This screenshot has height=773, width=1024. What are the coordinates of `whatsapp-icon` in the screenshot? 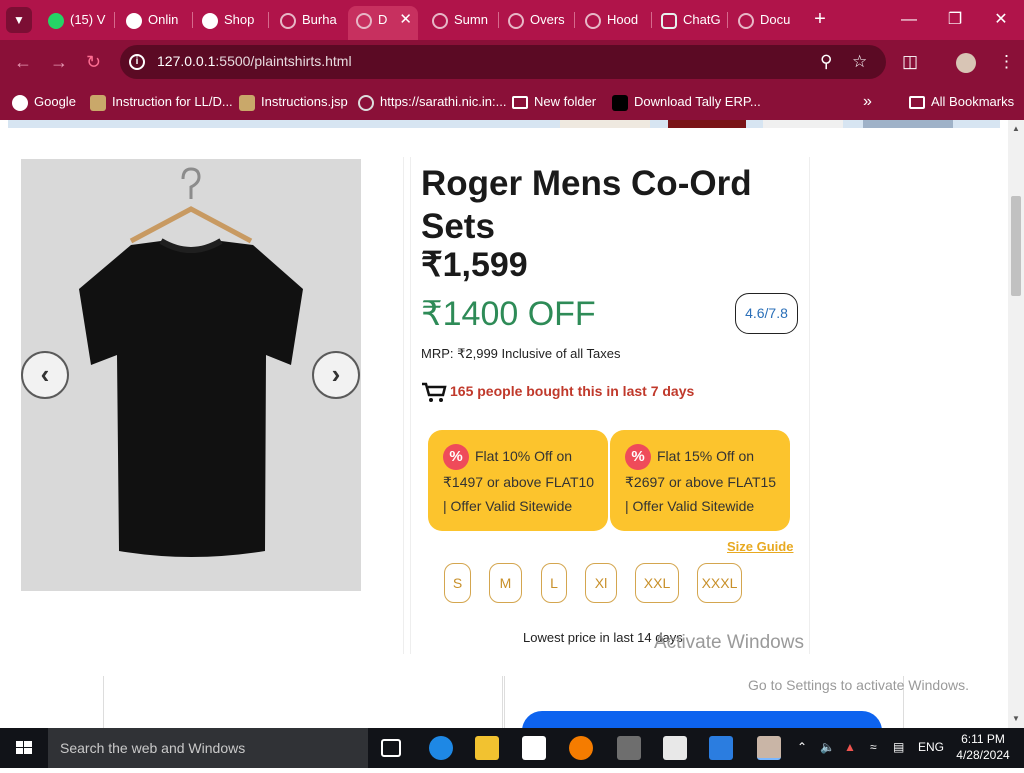 It's located at (56, 20).